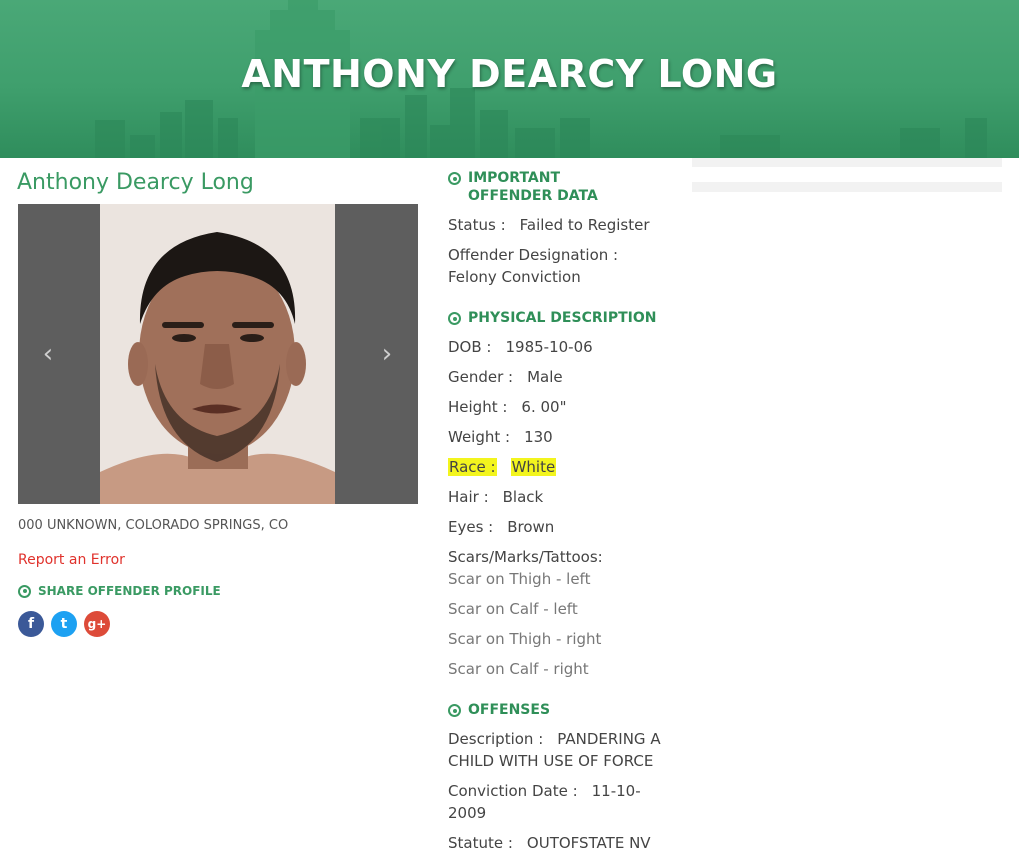 The height and width of the screenshot is (865, 1019). What do you see at coordinates (533, 187) in the screenshot?
I see `important-heading-label: IMPORTANT OFFENDER DATA` at bounding box center [533, 187].